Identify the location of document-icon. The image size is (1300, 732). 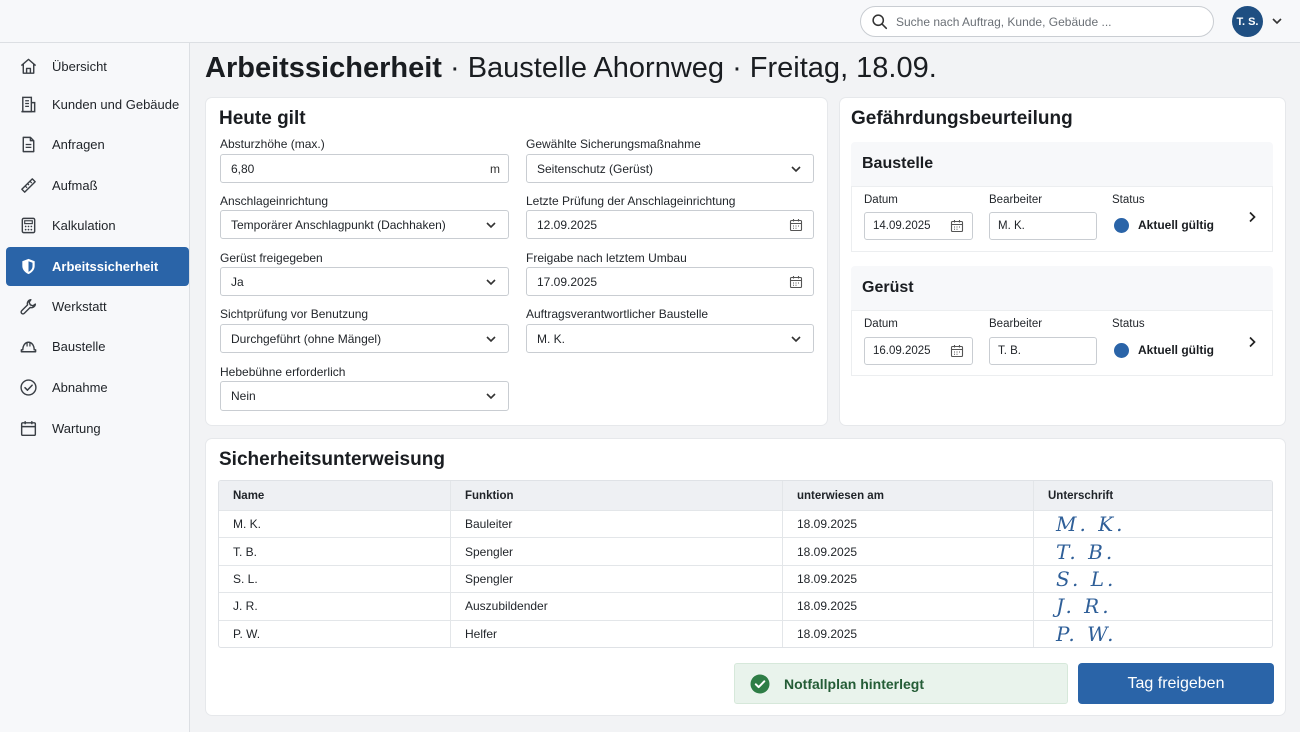
(28, 144).